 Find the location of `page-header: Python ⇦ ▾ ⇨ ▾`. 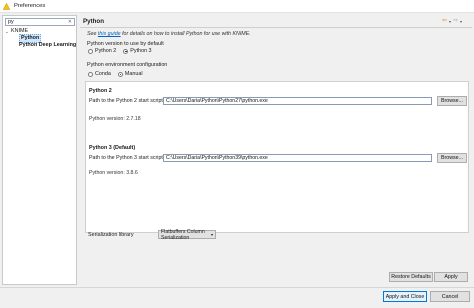

page-header: Python ⇦ ▾ ⇨ ▾ is located at coordinates (276, 21).